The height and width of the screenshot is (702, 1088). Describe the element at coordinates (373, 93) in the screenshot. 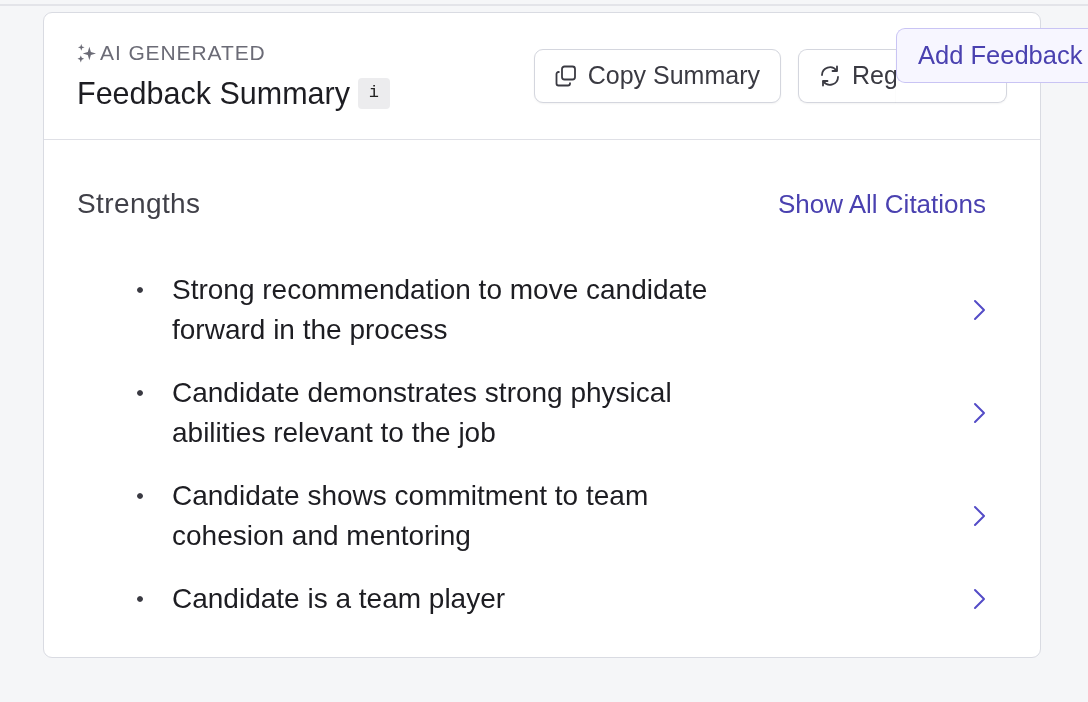

I see `info-badge: i` at that location.